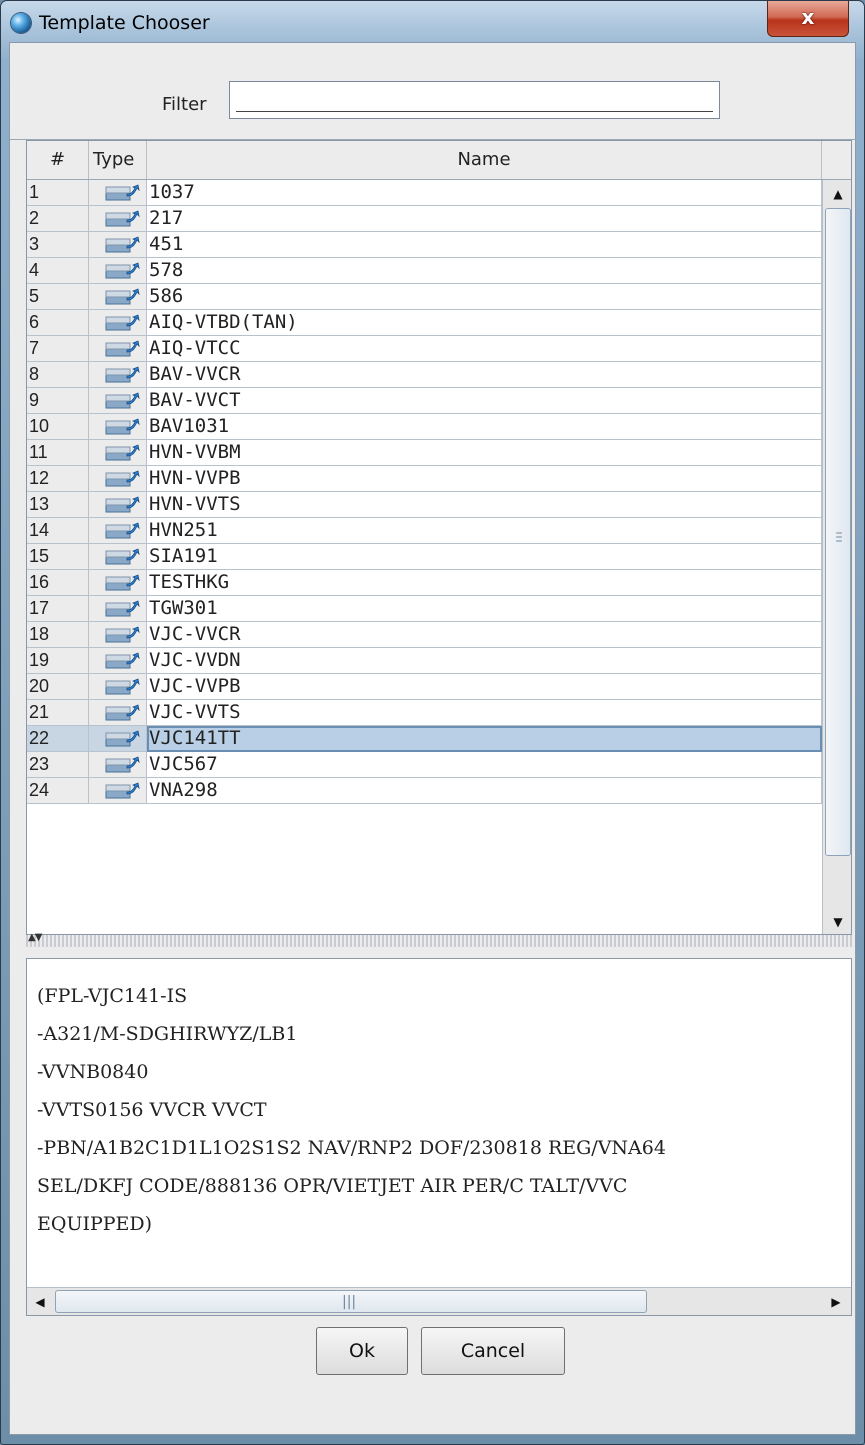 This screenshot has width=865, height=1445. I want to click on scroll-down-icon: ▼, so click(837, 922).